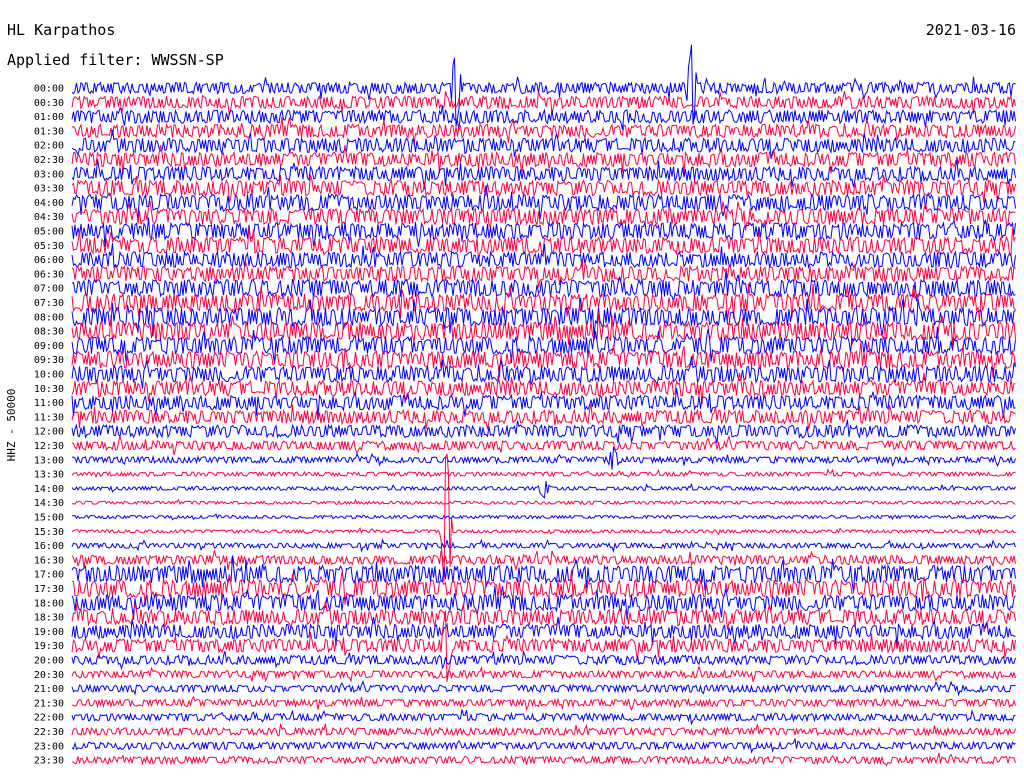  Describe the element at coordinates (49, 675) in the screenshot. I see `time-tick-label: 20:30` at that location.